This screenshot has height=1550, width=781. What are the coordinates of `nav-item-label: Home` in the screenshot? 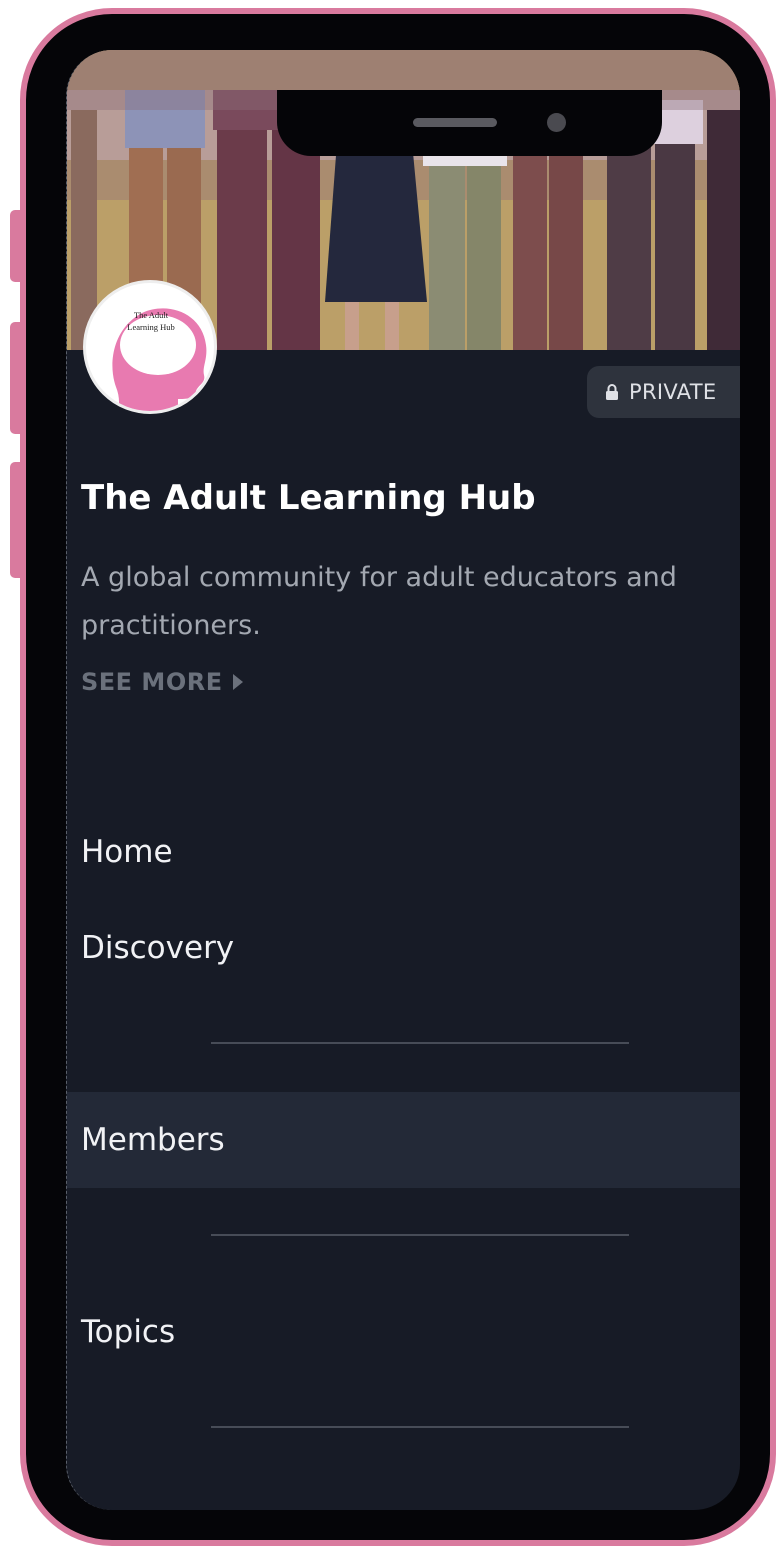 It's located at (127, 852).